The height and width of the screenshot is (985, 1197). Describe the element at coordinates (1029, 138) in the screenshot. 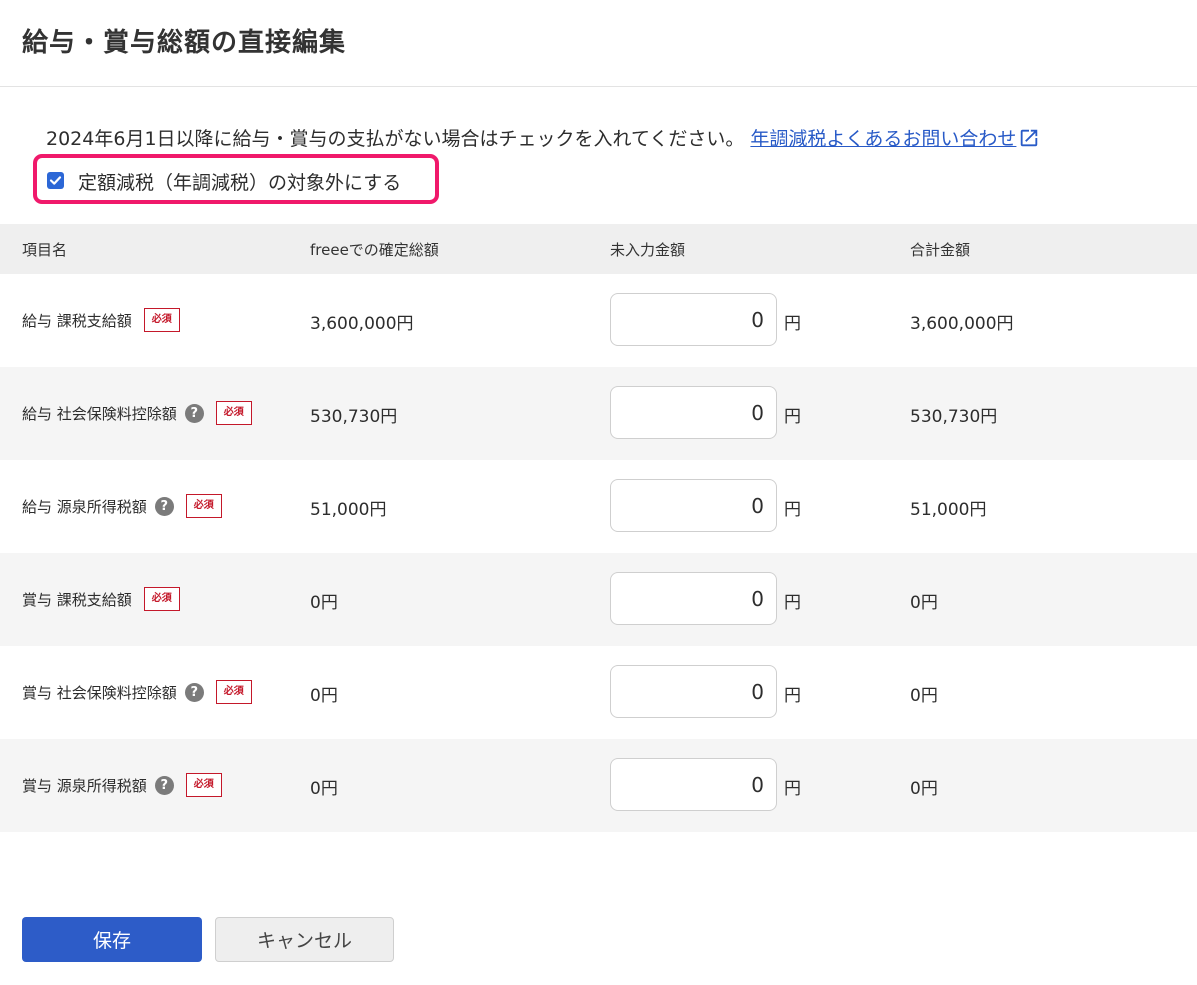

I see `external-link-icon` at that location.